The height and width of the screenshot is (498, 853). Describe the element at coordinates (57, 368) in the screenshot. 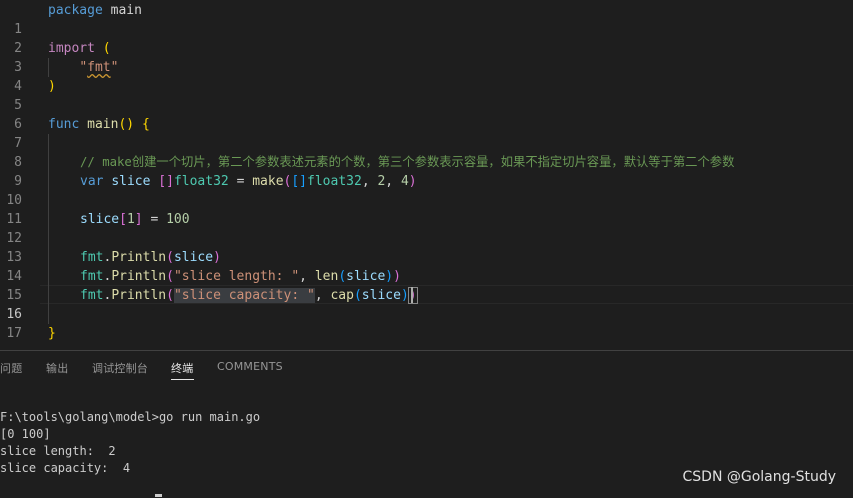

I see `tab-output: 输出` at that location.